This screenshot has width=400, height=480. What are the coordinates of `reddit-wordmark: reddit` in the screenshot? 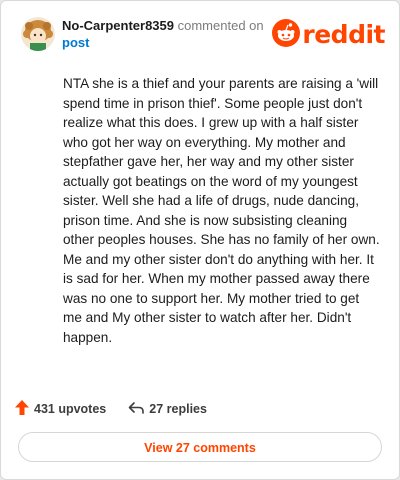 It's located at (343, 34).